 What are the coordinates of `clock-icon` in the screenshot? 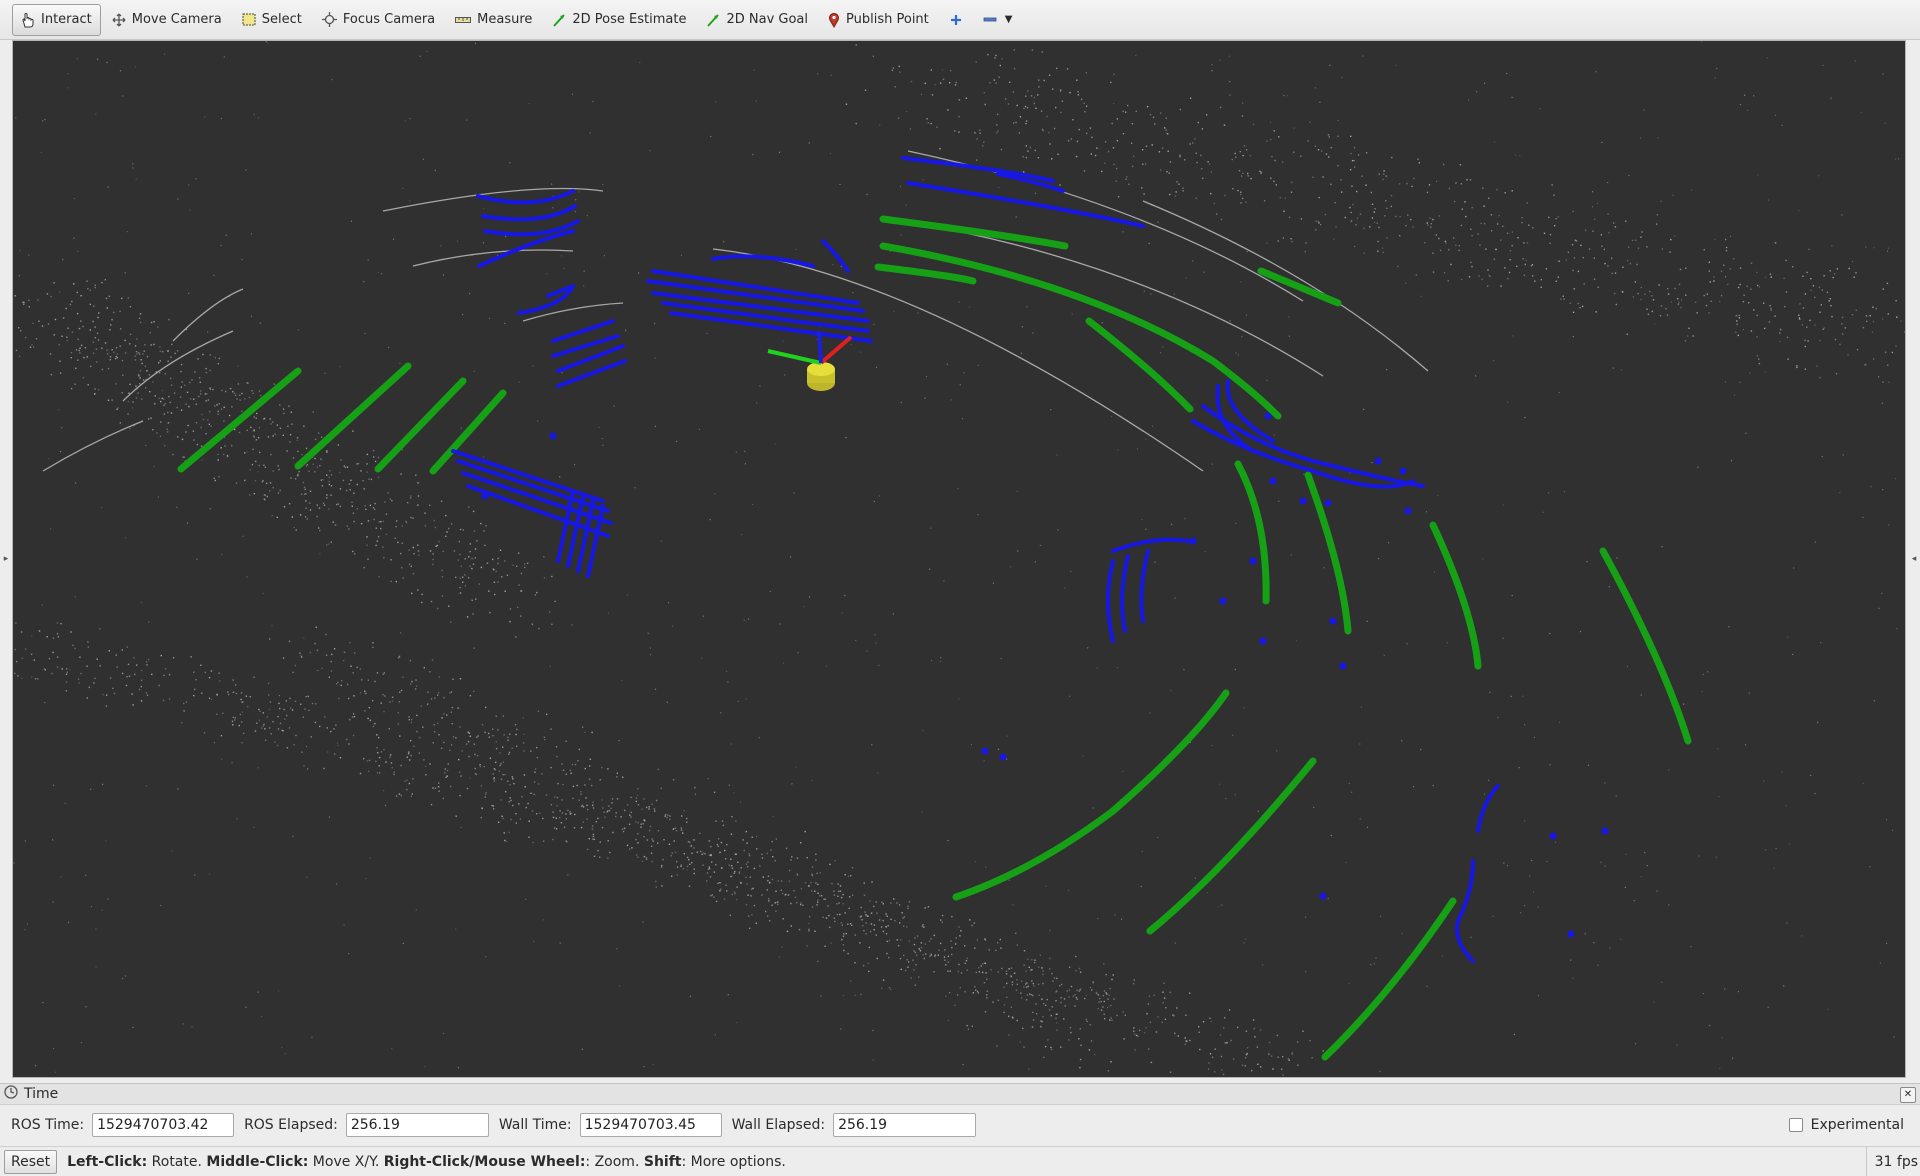 It's located at (11, 1094).